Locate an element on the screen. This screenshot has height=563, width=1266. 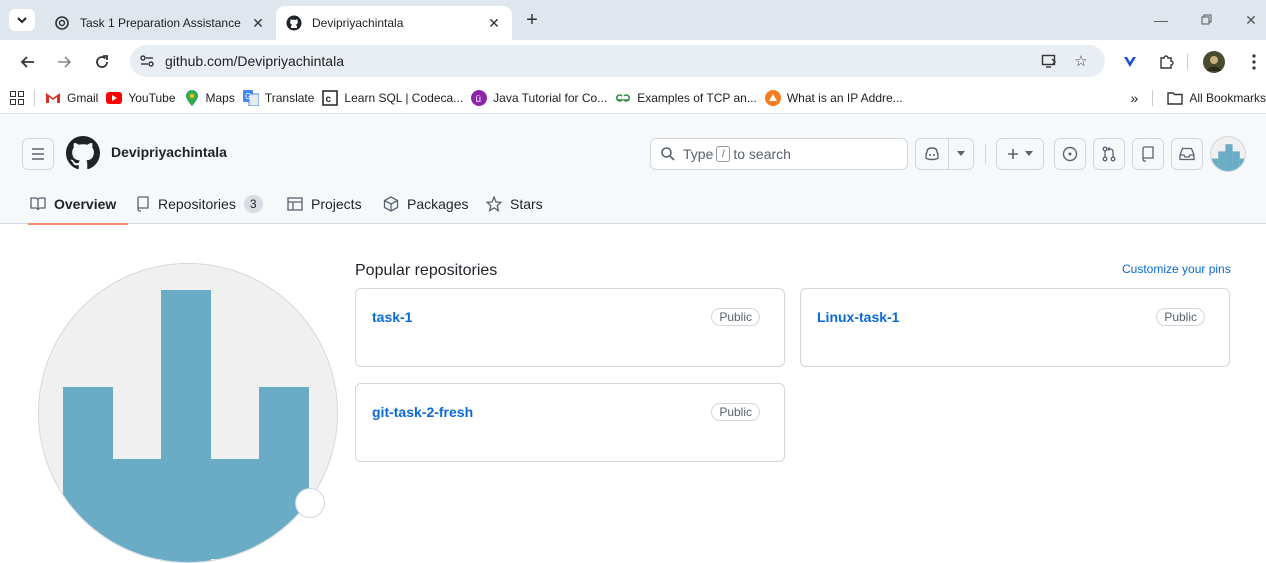
arrow-left-icon is located at coordinates (27, 62).